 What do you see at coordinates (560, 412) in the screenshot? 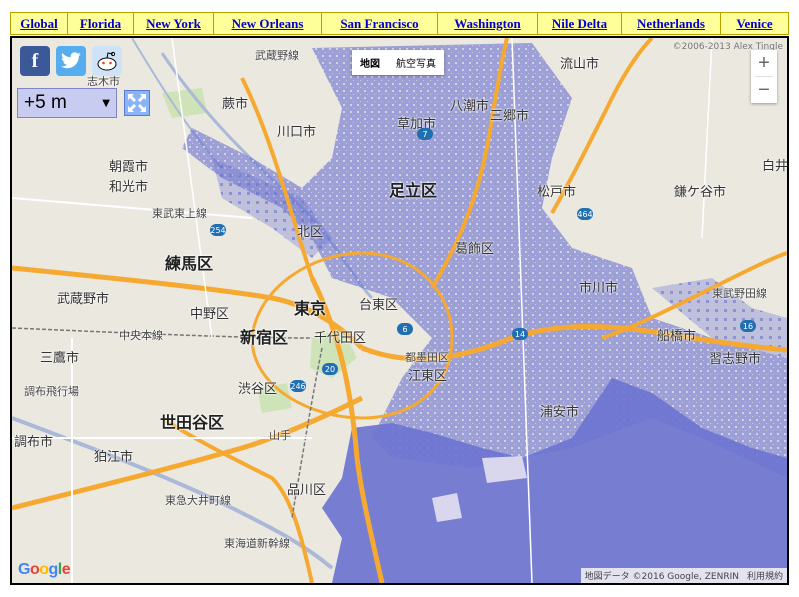
I see `place-label: 浦安市` at bounding box center [560, 412].